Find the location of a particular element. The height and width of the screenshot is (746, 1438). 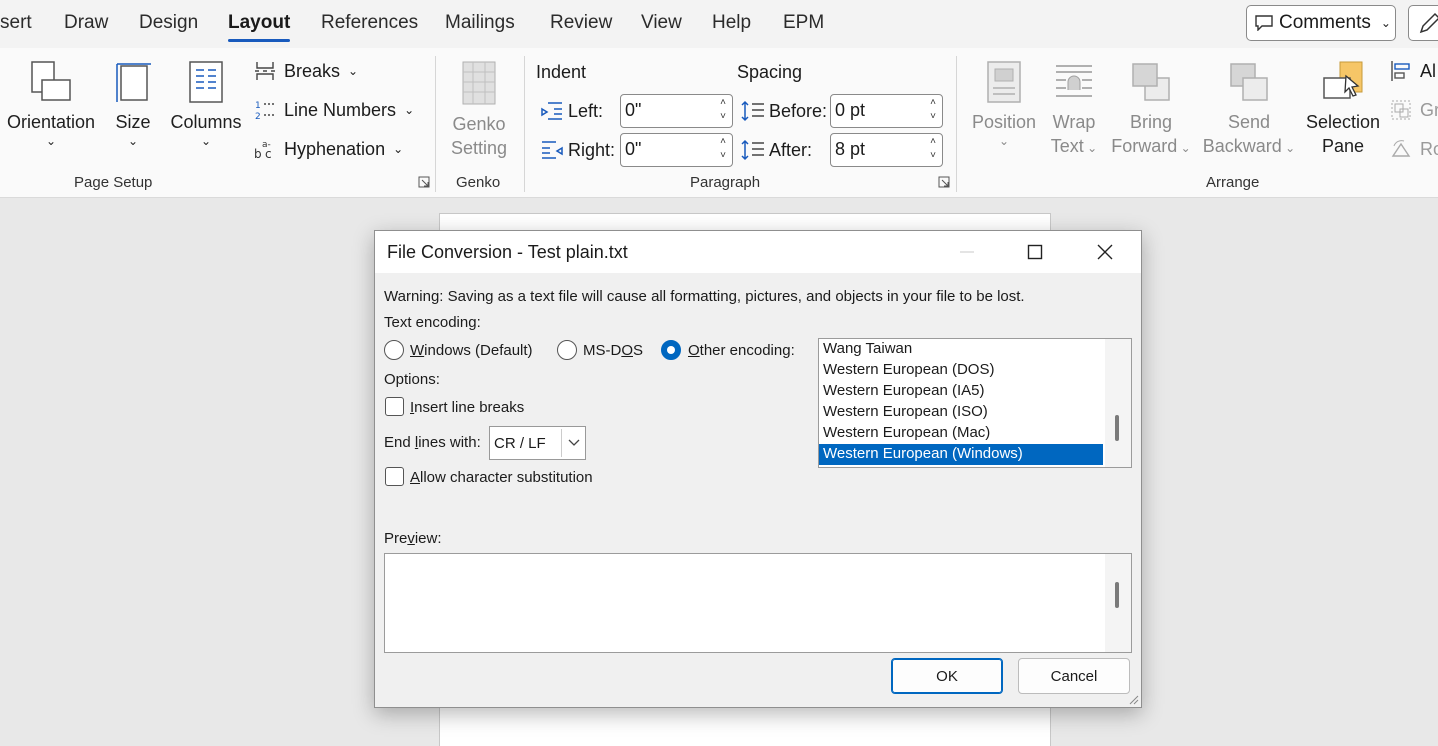

indent-right-icon is located at coordinates (552, 150).